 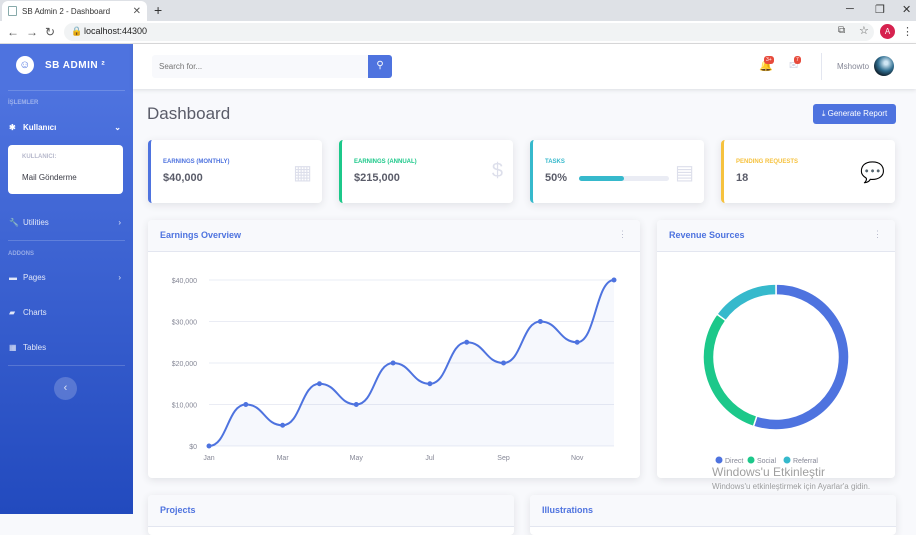 I want to click on x-tick-label: Mar, so click(x=283, y=458).